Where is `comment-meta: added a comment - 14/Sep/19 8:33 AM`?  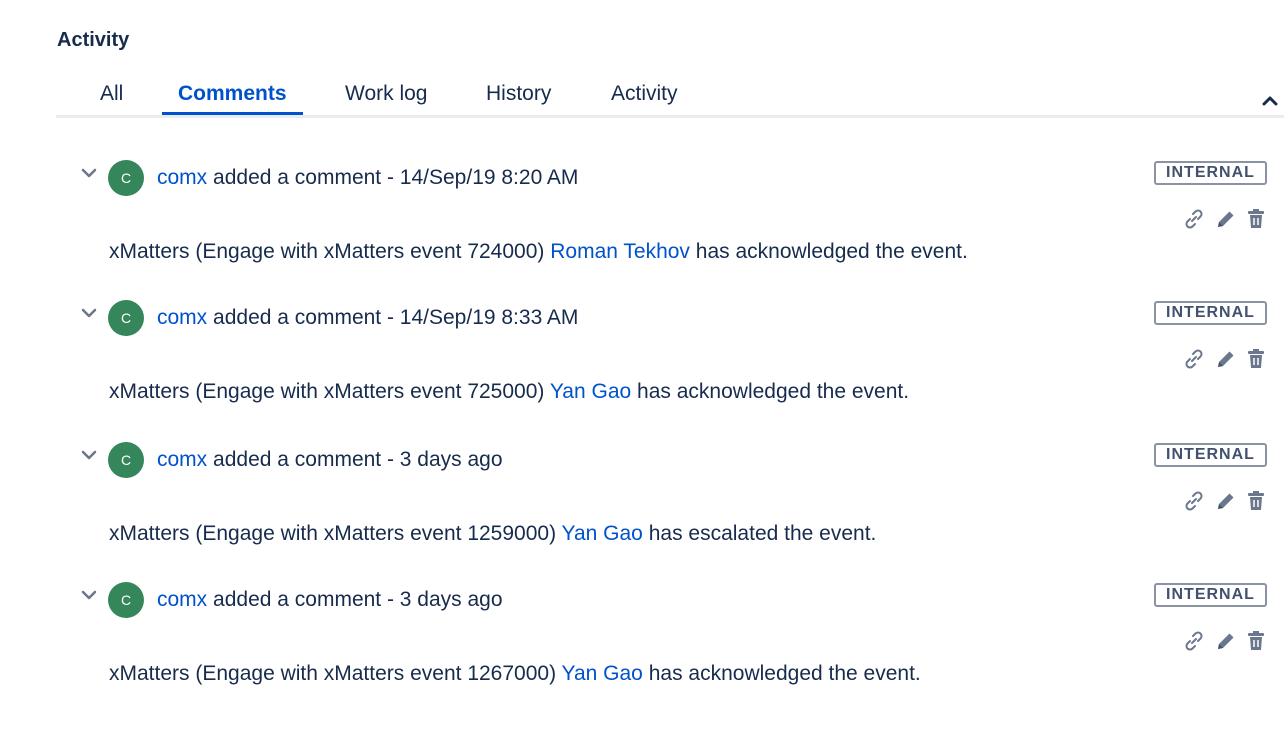
comment-meta: added a comment - 14/Sep/19 8:33 AM is located at coordinates (396, 317).